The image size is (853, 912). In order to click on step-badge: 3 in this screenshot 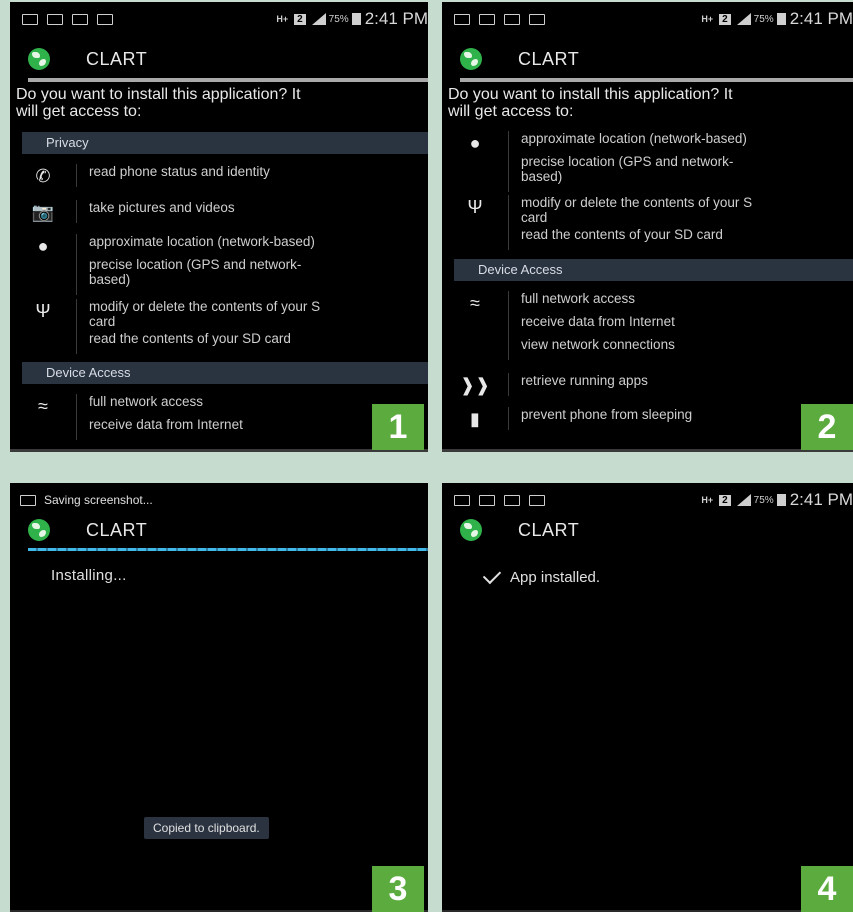, I will do `click(398, 889)`.